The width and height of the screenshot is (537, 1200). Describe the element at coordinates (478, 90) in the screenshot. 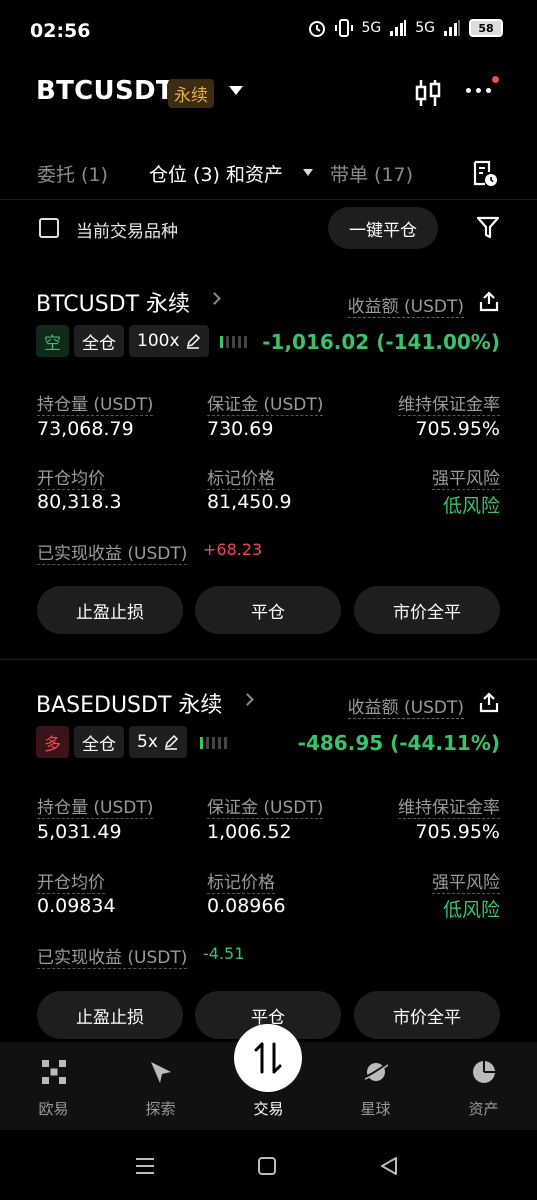

I see `more-icon` at that location.